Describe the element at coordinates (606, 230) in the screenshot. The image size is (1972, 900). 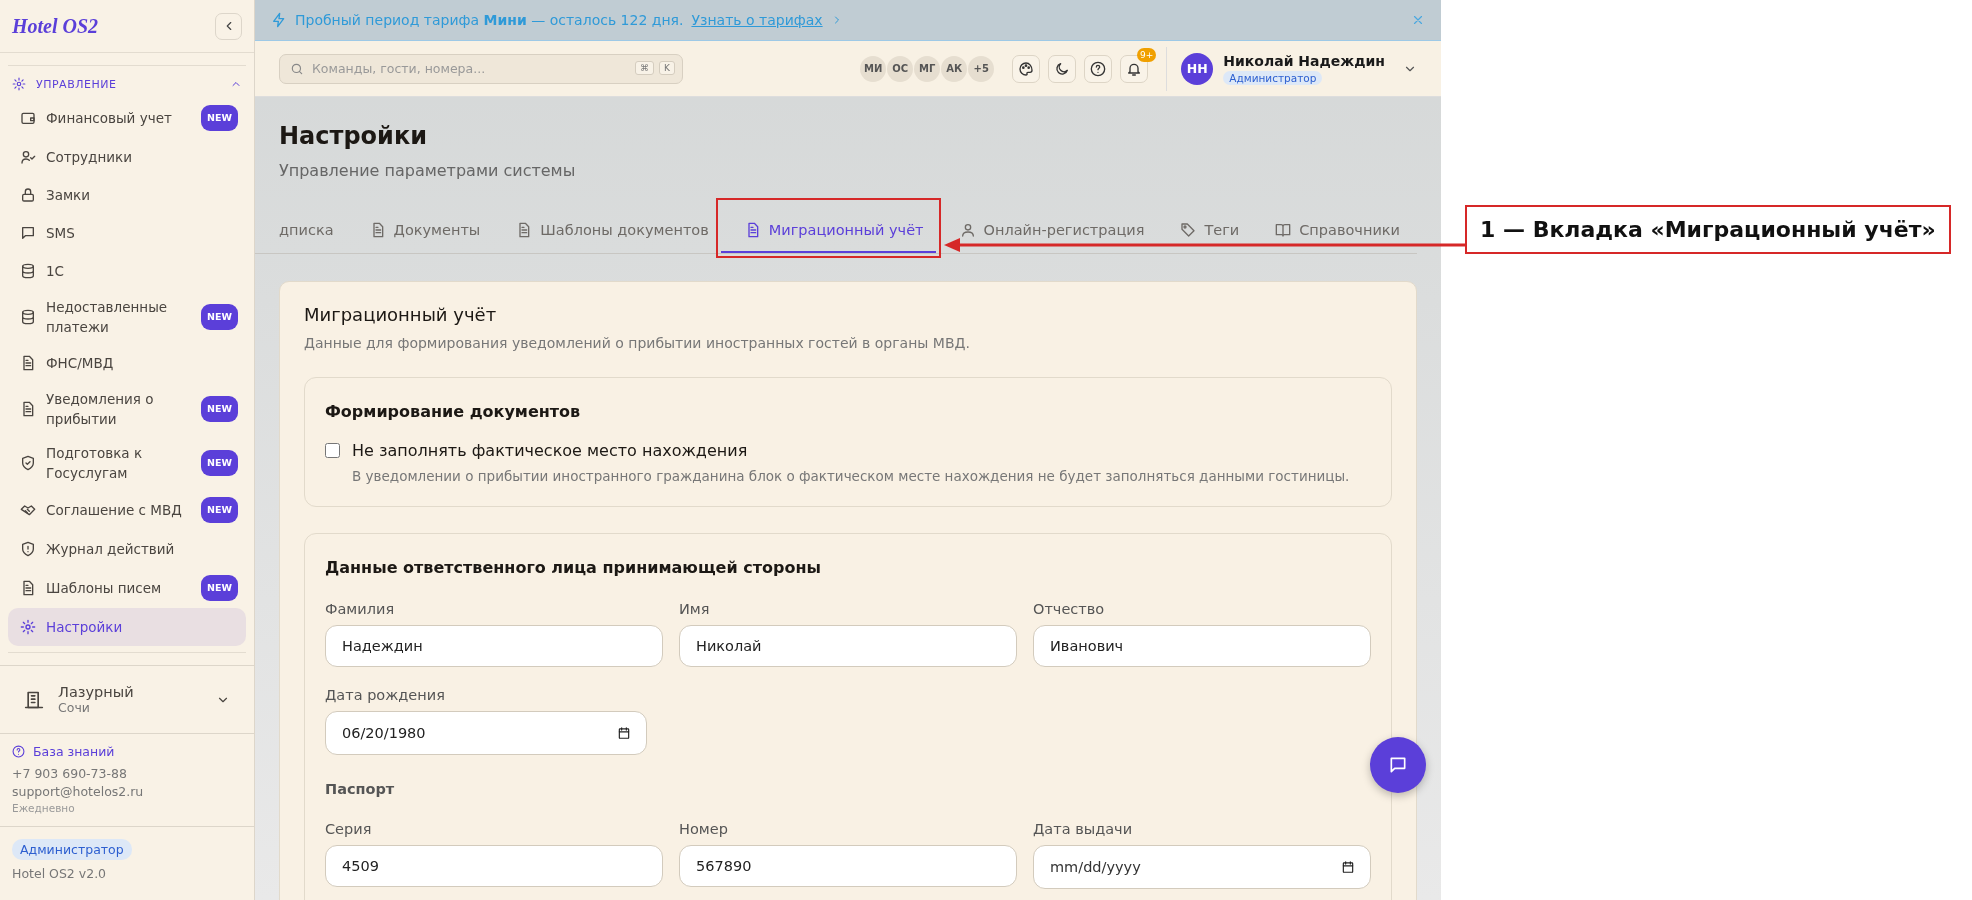
I see `tab: Шаблоны документов` at that location.